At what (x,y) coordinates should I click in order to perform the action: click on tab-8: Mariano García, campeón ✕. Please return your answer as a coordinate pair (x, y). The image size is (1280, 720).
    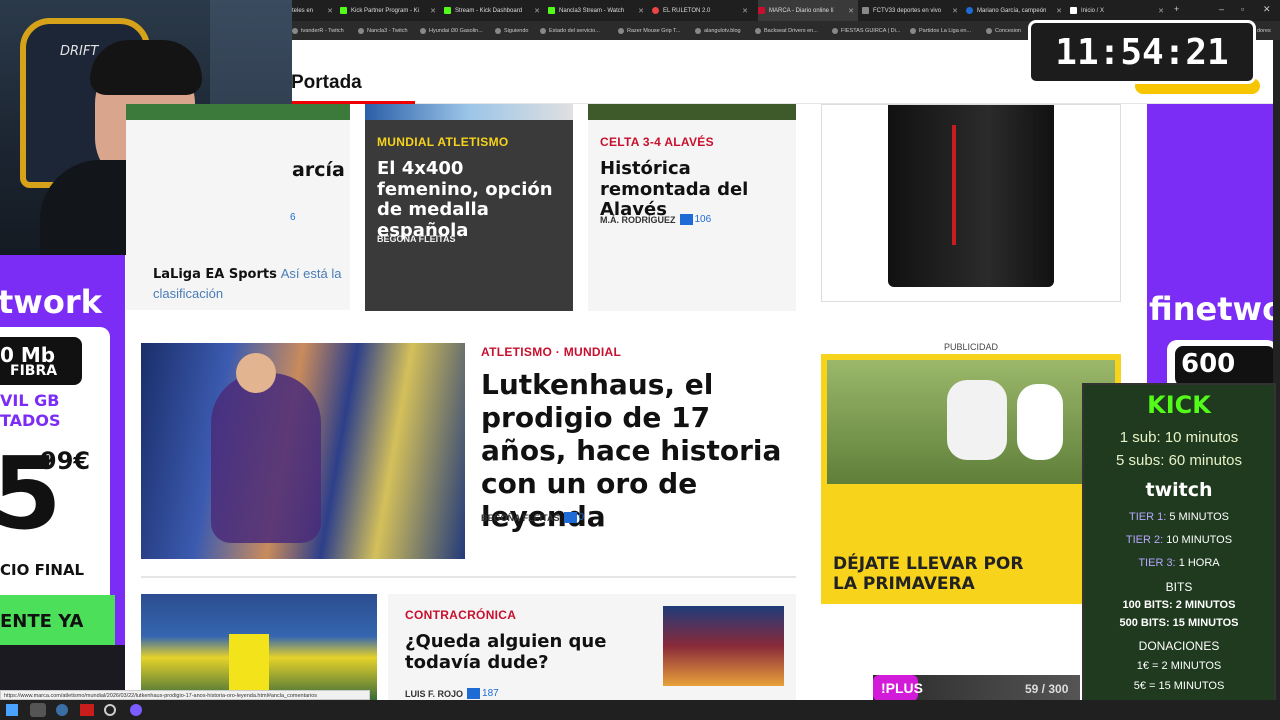
    Looking at the image, I should click on (1016, 10).